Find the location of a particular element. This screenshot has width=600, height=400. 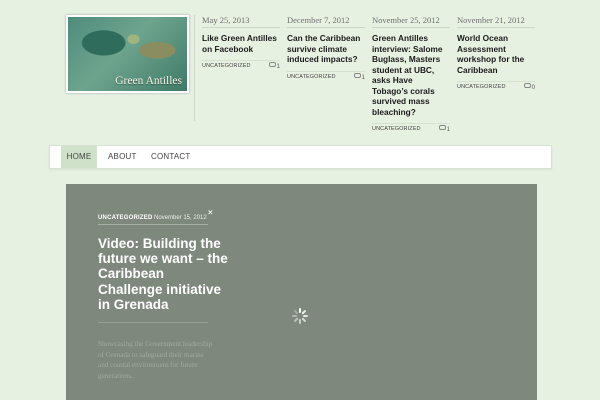

main-navigation: HOME ABOUT CONTACT is located at coordinates (300, 157).